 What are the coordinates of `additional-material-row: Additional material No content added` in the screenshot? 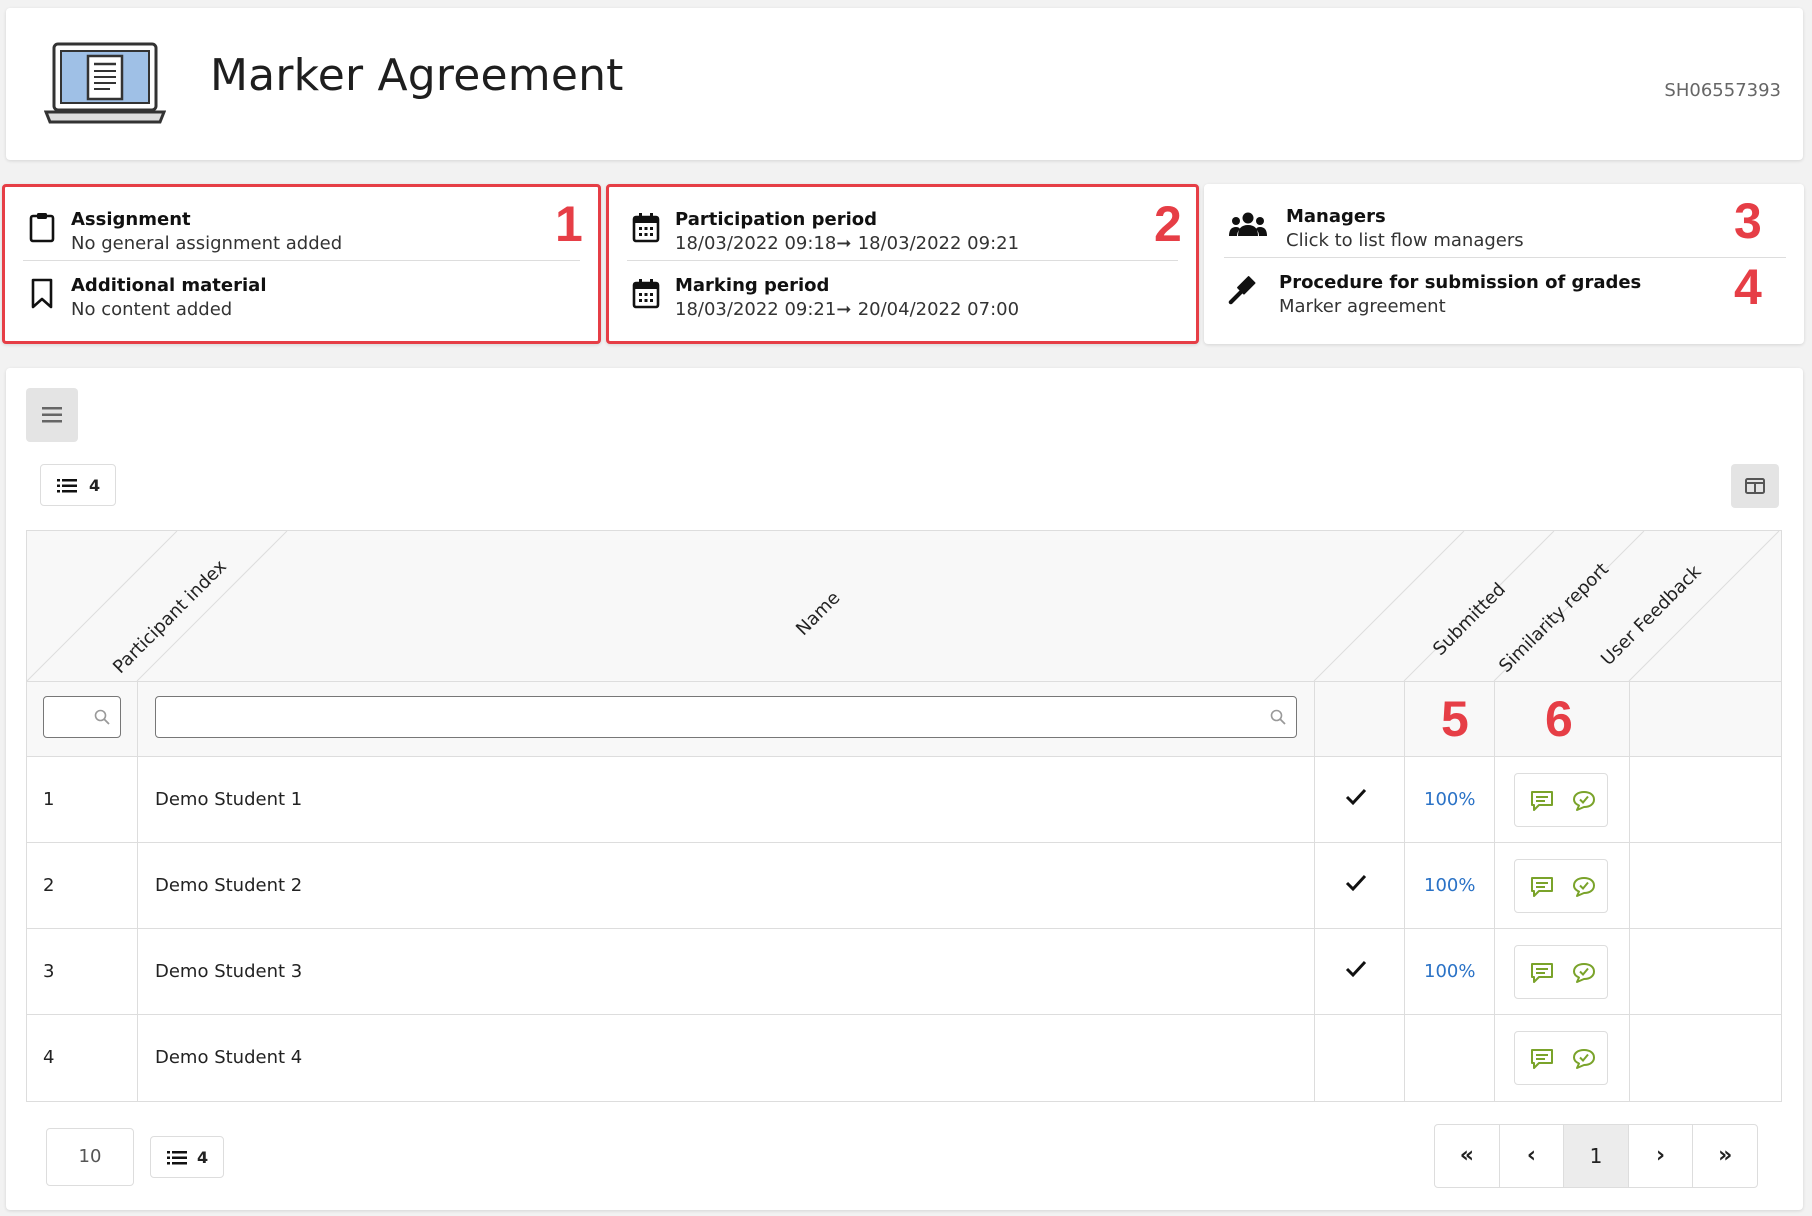 It's located at (301, 295).